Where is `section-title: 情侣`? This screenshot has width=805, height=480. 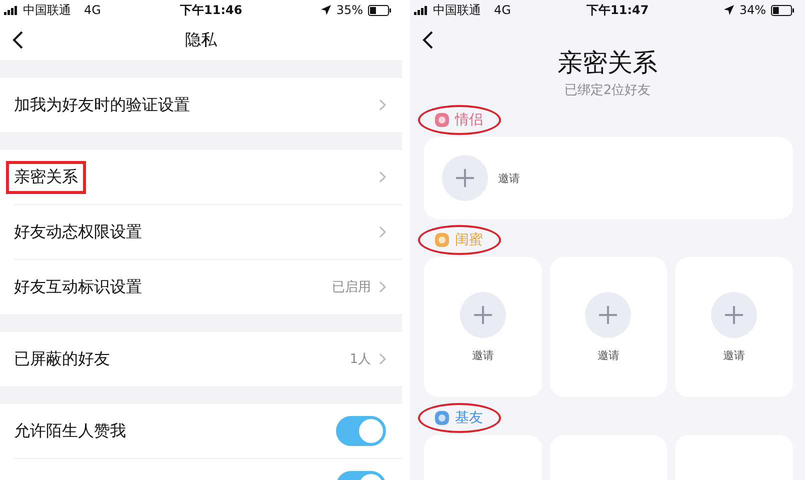
section-title: 情侣 is located at coordinates (469, 120).